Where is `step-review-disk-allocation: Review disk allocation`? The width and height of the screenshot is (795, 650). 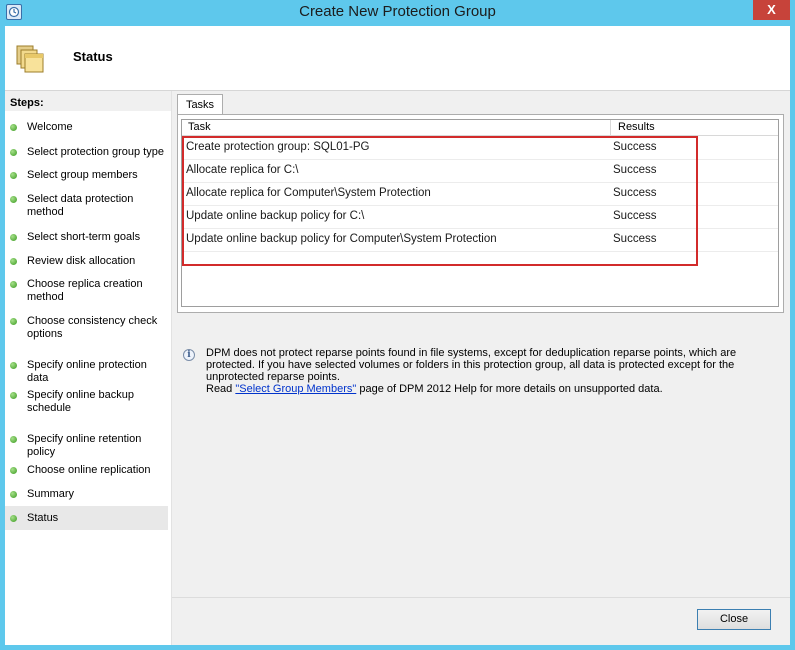 step-review-disk-allocation: Review disk allocation is located at coordinates (86, 261).